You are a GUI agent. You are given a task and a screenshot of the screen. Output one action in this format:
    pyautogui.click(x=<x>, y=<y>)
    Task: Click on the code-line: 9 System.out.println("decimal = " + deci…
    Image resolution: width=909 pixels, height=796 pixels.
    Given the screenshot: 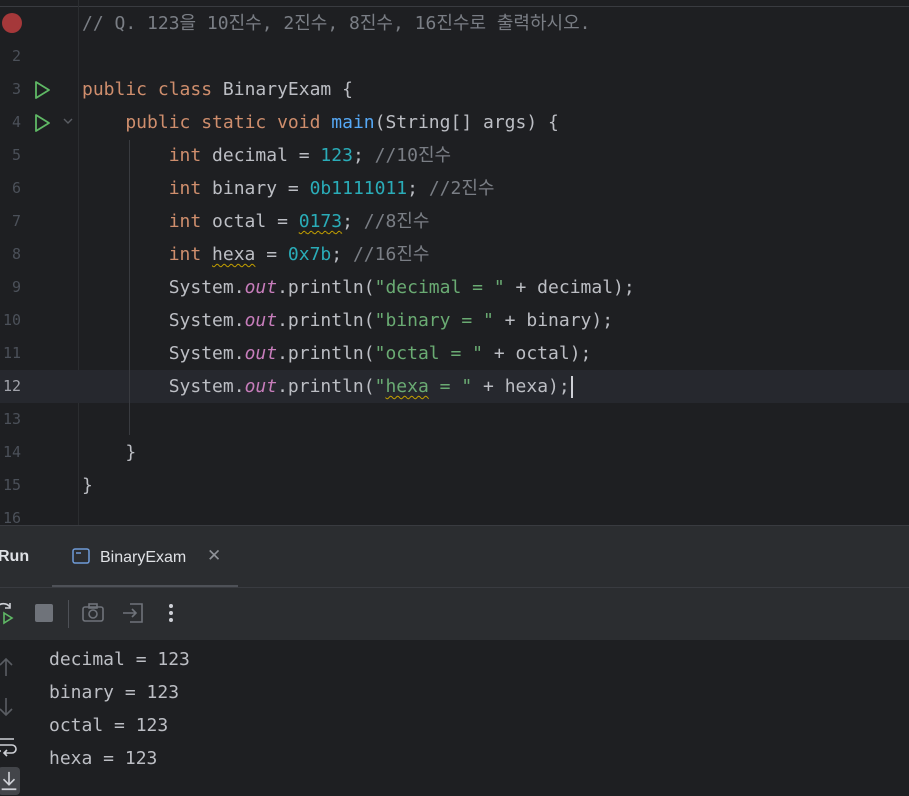 What is the action you would take?
    pyautogui.click(x=454, y=287)
    